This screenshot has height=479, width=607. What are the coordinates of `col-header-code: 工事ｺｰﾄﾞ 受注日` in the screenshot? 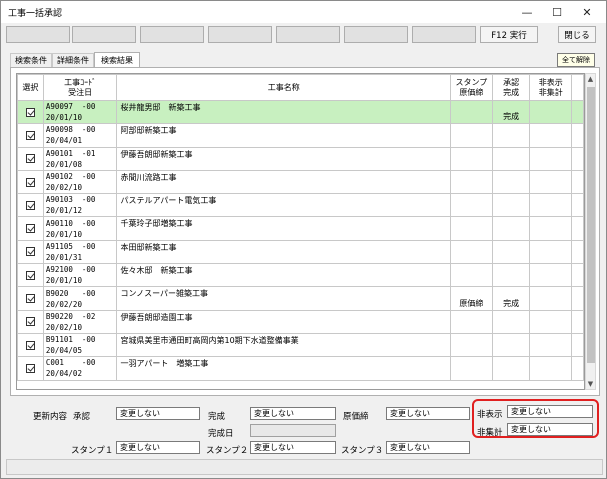 It's located at (80, 87).